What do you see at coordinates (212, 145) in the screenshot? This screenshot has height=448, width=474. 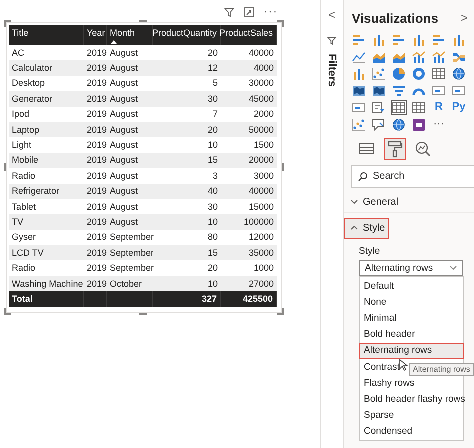 I see `table-cell-text: 10` at bounding box center [212, 145].